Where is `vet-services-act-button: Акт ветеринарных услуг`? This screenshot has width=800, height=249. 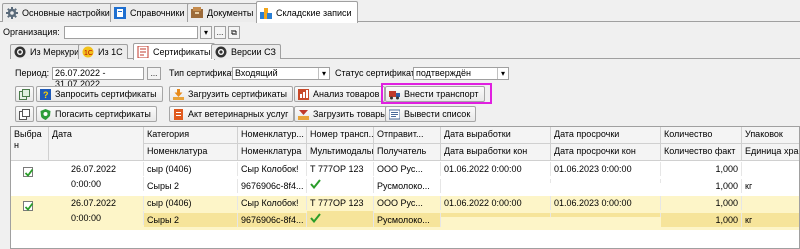
vet-services-act-button: Акт ветеринарных услуг is located at coordinates (232, 114).